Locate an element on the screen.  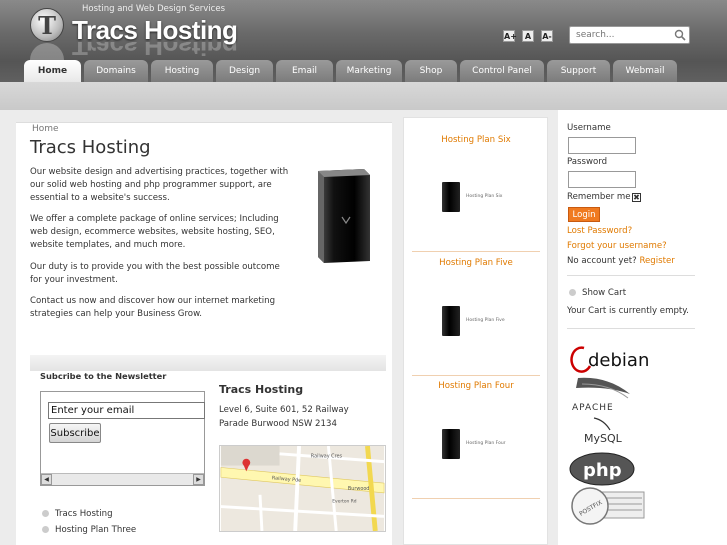
newsletter-email-input is located at coordinates (126, 410).